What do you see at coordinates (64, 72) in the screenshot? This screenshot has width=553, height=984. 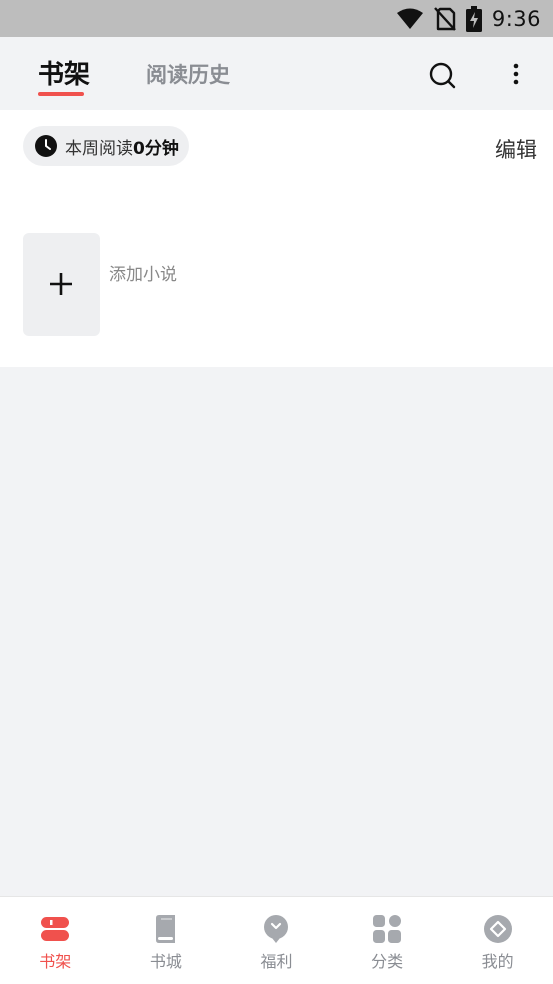 I see `tab-bookshelf: 书架` at bounding box center [64, 72].